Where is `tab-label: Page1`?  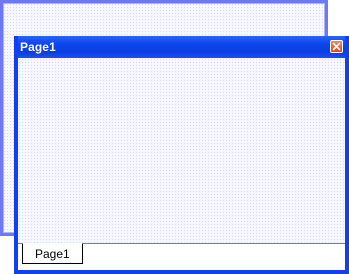 tab-label: Page1 is located at coordinates (52, 253).